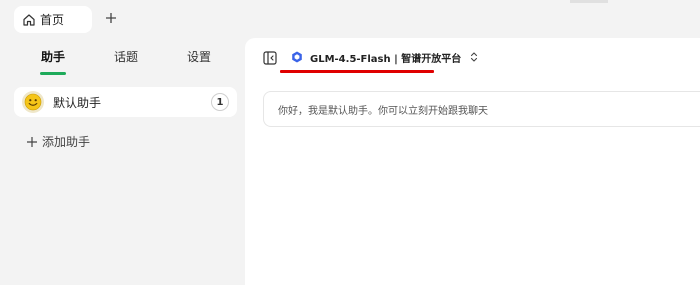 The width and height of the screenshot is (700, 285). Describe the element at coordinates (297, 57) in the screenshot. I see `model-provider-icon` at that location.